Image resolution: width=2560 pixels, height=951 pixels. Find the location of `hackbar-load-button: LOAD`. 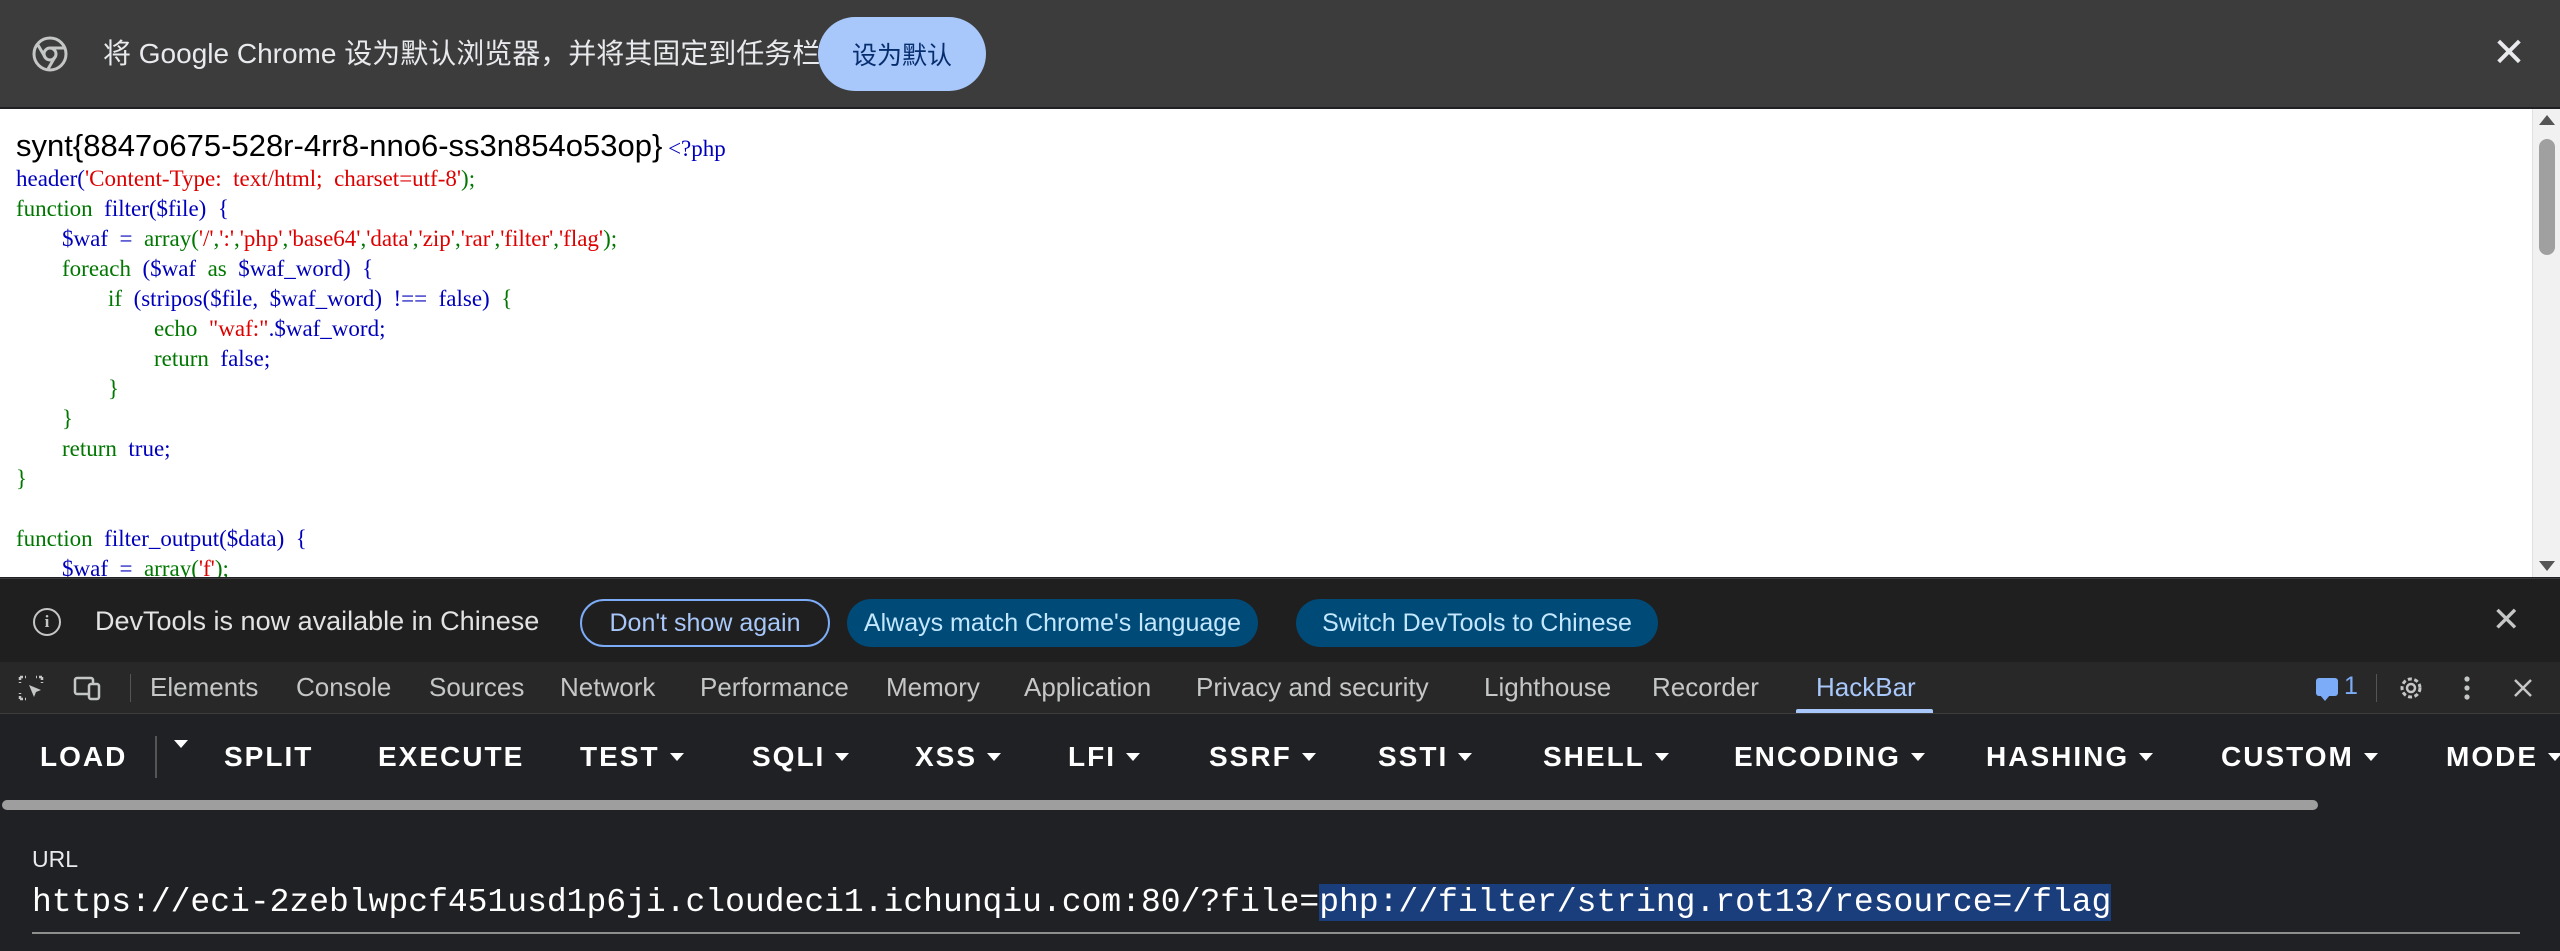

hackbar-load-button: LOAD is located at coordinates (83, 757).